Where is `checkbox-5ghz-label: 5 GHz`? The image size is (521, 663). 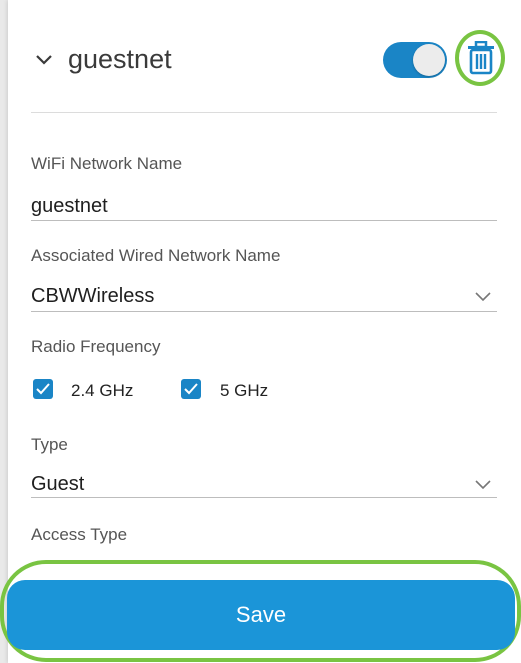 checkbox-5ghz-label: 5 GHz is located at coordinates (244, 390).